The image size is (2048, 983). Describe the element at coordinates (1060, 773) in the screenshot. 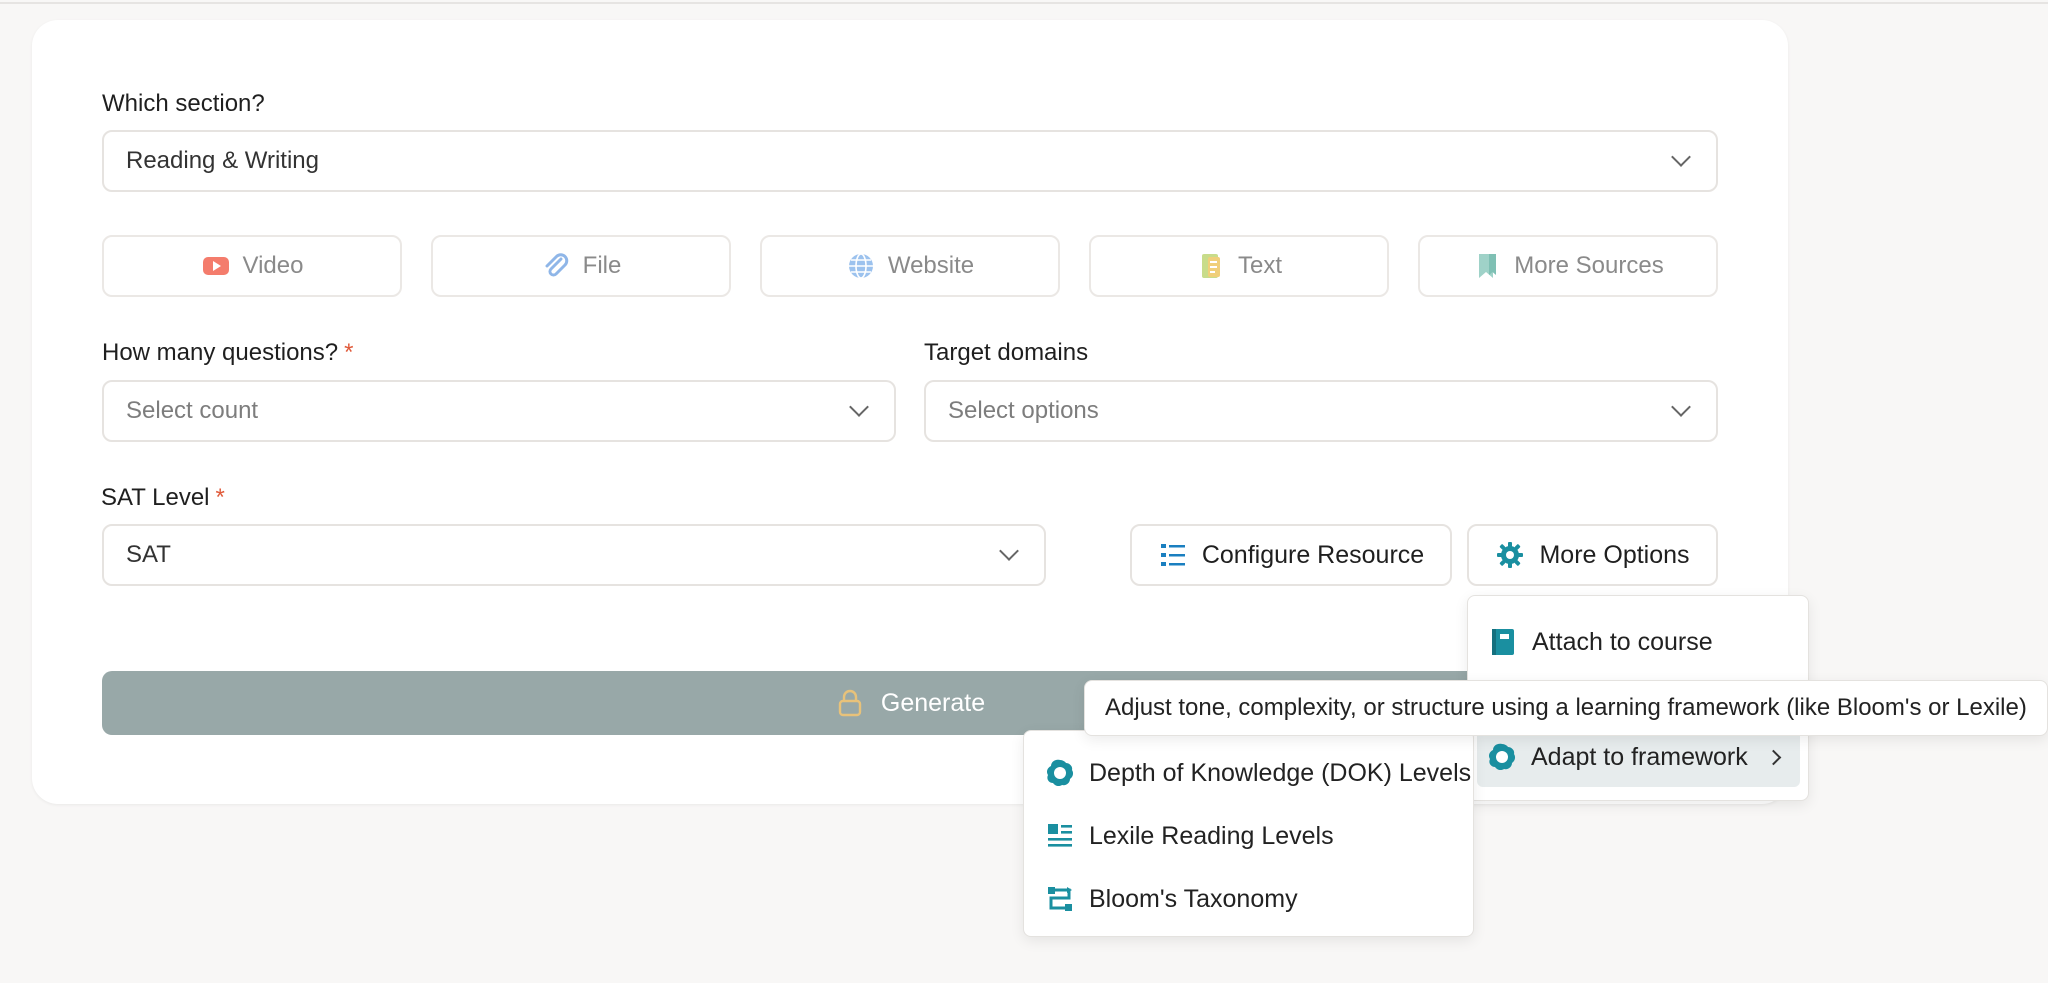

I see `dok-icon` at that location.